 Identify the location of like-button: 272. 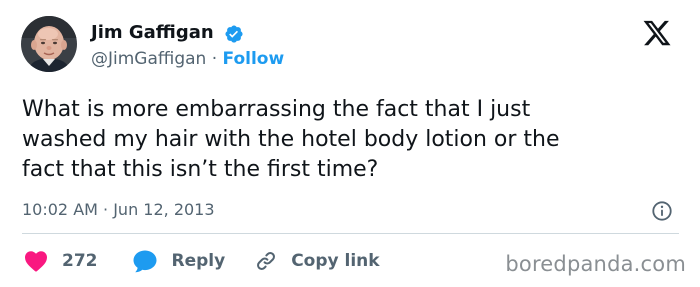
(61, 261).